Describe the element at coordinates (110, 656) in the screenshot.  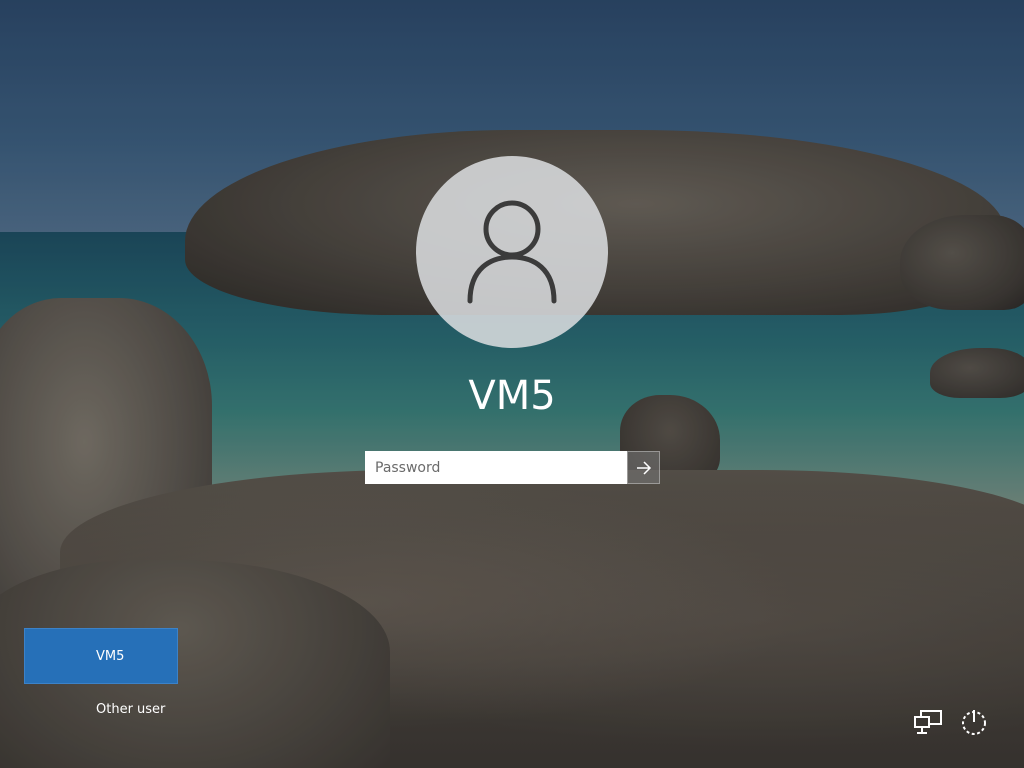
I see `user-tile-label: VM5` at that location.